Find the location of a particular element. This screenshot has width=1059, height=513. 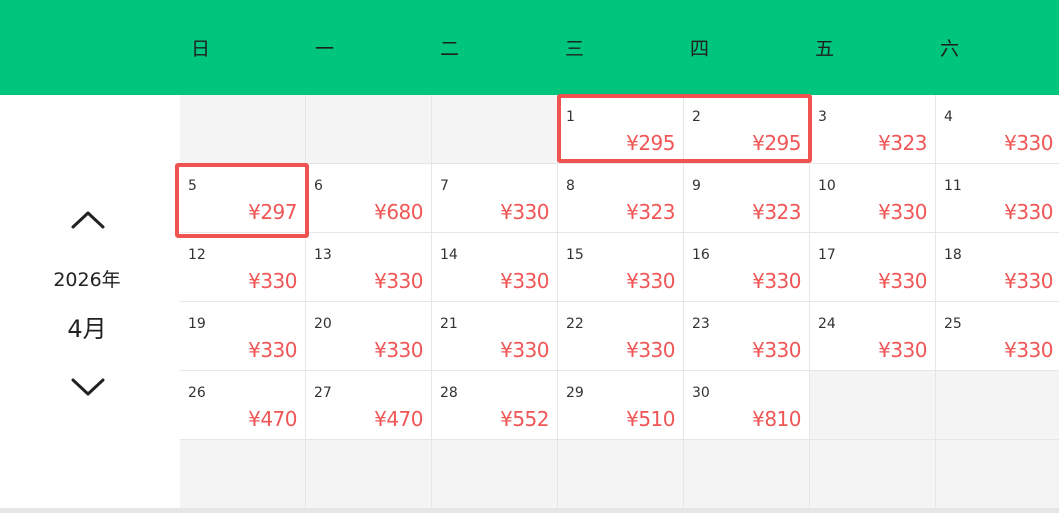

calendar-cell-day-1: 1 ¥295 is located at coordinates (621, 129).